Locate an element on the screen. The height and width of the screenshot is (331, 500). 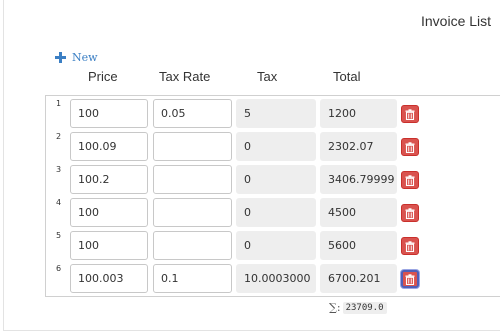
sum-value: 23709.0 is located at coordinates (364, 307).